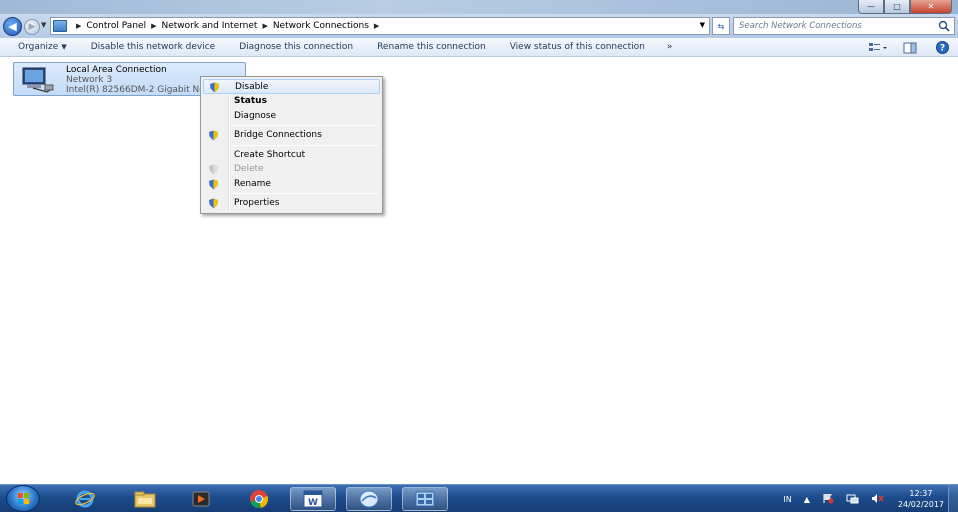 This screenshot has width=958, height=512. Describe the element at coordinates (270, 154) in the screenshot. I see `menu-item-label: Create Shortcut` at that location.